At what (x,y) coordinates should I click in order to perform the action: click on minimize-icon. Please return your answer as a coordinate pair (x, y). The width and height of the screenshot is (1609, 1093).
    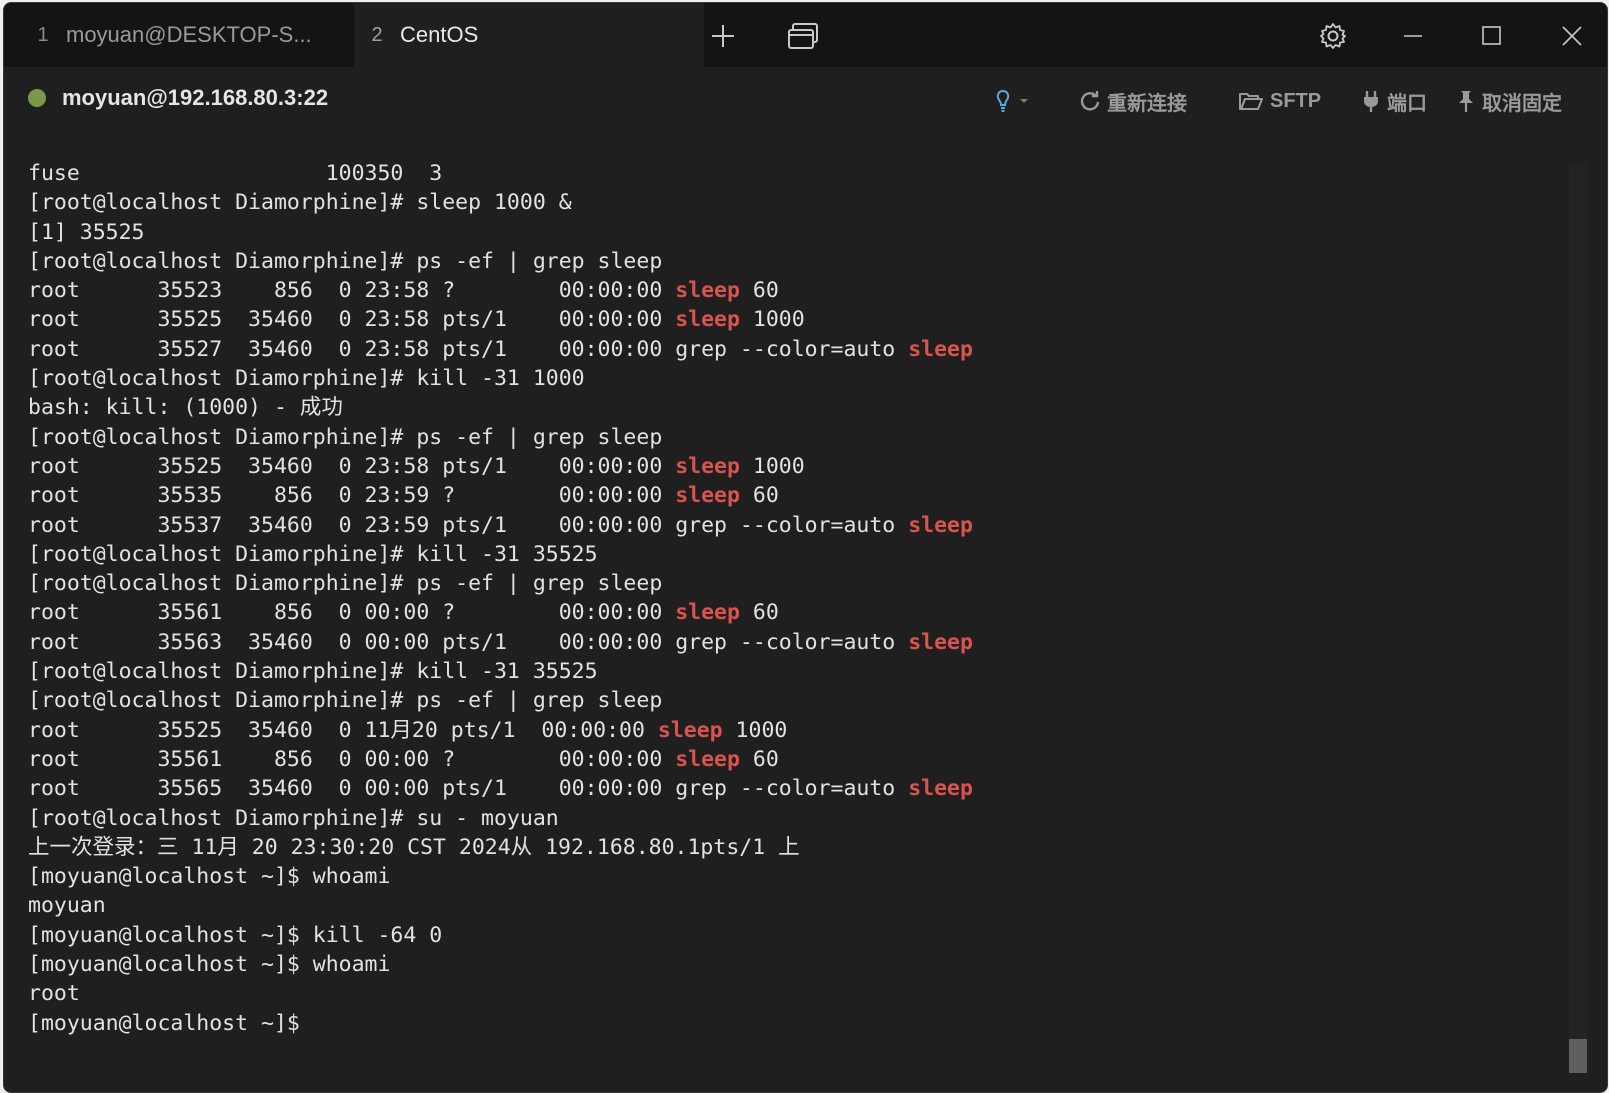
    Looking at the image, I should click on (1413, 36).